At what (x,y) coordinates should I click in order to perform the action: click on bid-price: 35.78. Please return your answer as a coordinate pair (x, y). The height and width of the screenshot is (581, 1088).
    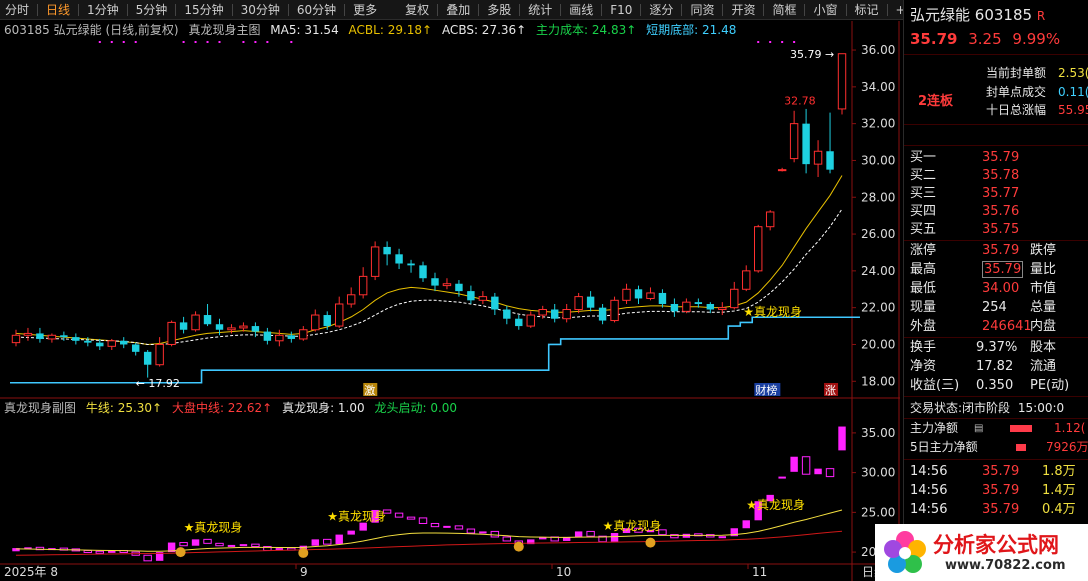
    Looking at the image, I should click on (1001, 175).